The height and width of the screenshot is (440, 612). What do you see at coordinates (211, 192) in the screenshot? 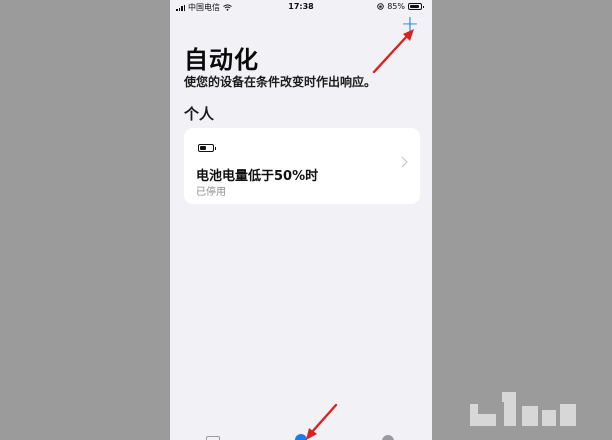
I see `automation-card-status: 已停用` at bounding box center [211, 192].